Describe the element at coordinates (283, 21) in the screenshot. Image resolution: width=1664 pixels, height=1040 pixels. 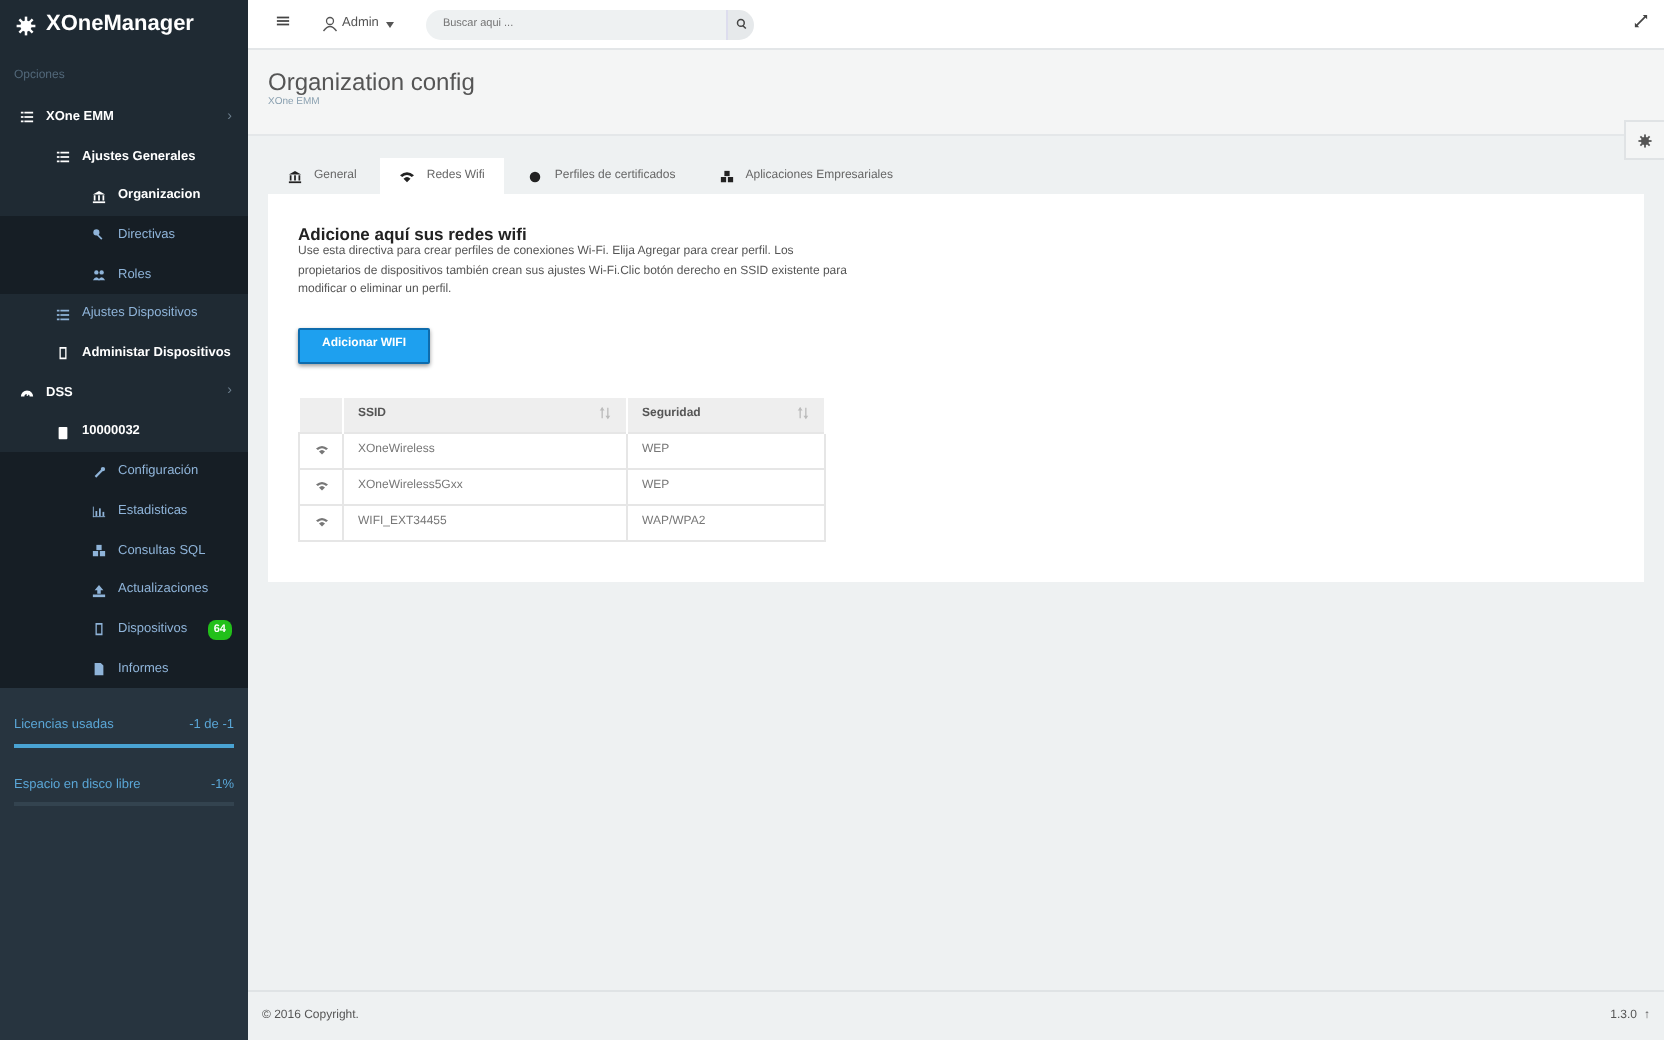
I see `menu-icon` at that location.